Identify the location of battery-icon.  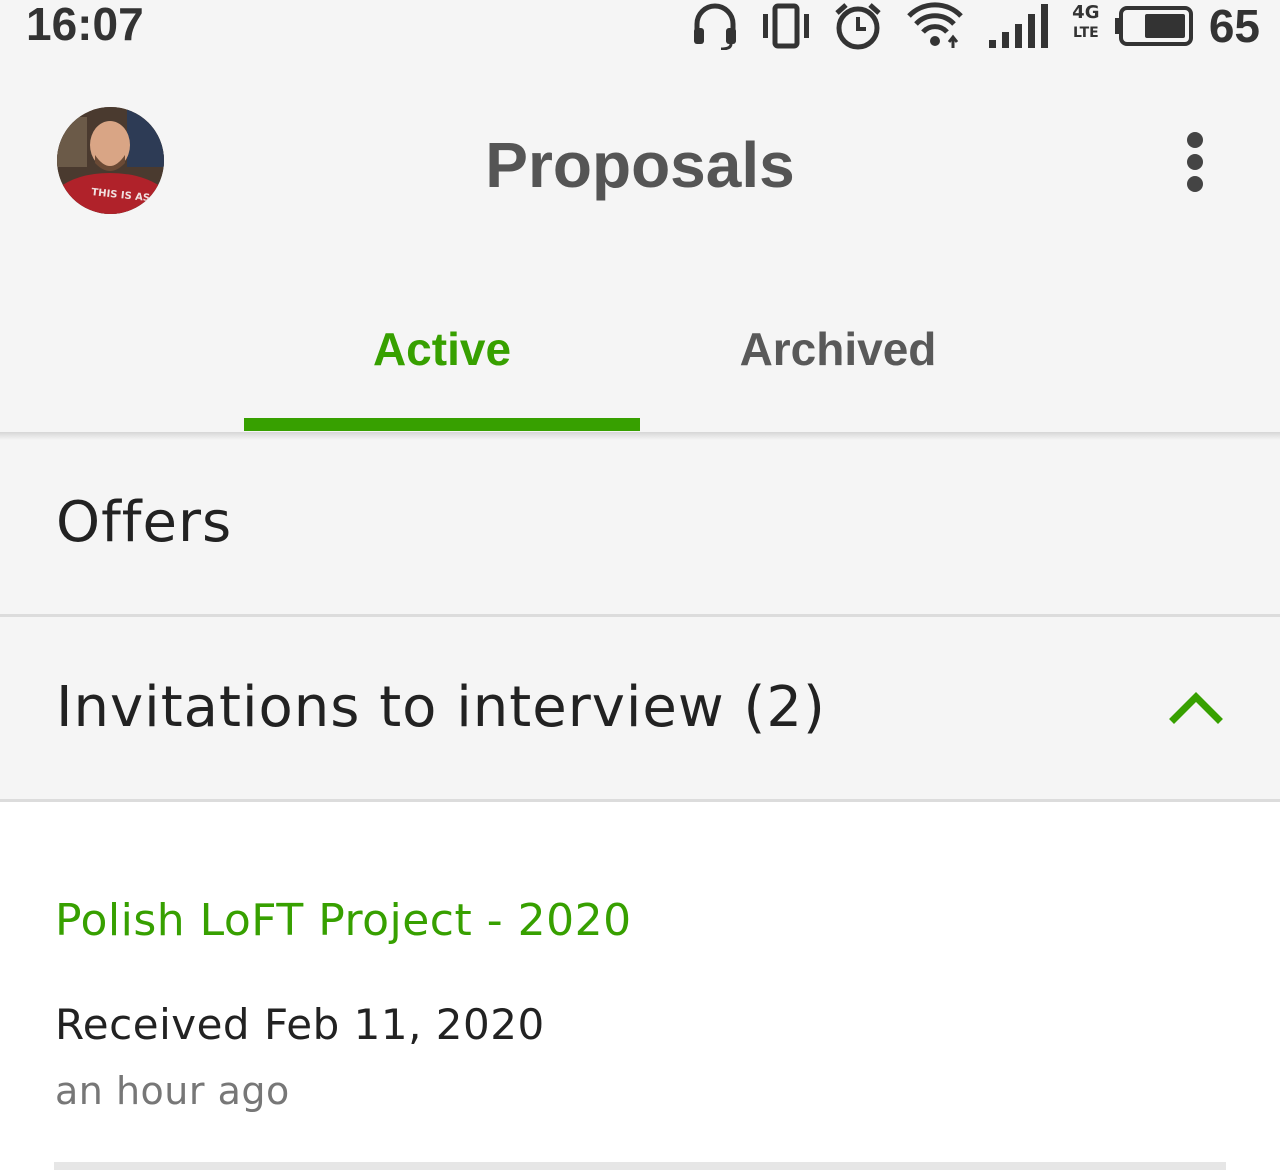
(1153, 26).